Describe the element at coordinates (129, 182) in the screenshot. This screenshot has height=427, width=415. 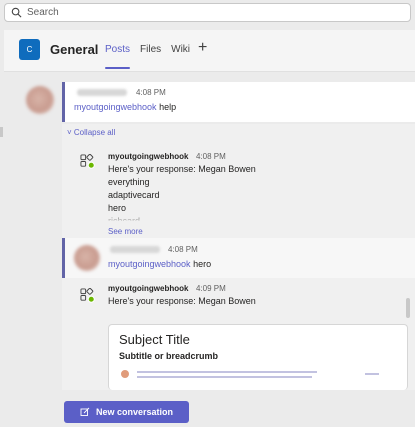
I see `reply-line: everything` at that location.